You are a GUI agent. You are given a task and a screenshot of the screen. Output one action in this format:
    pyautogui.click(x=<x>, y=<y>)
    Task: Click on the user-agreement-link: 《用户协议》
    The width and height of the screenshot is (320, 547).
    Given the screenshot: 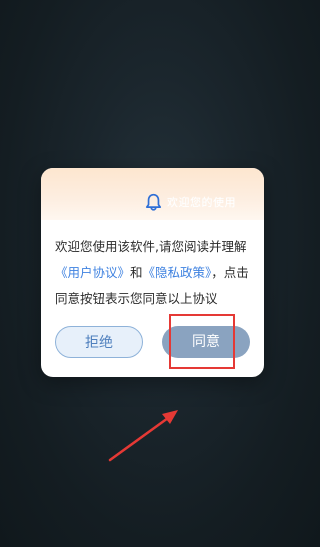 What is the action you would take?
    pyautogui.click(x=92, y=272)
    